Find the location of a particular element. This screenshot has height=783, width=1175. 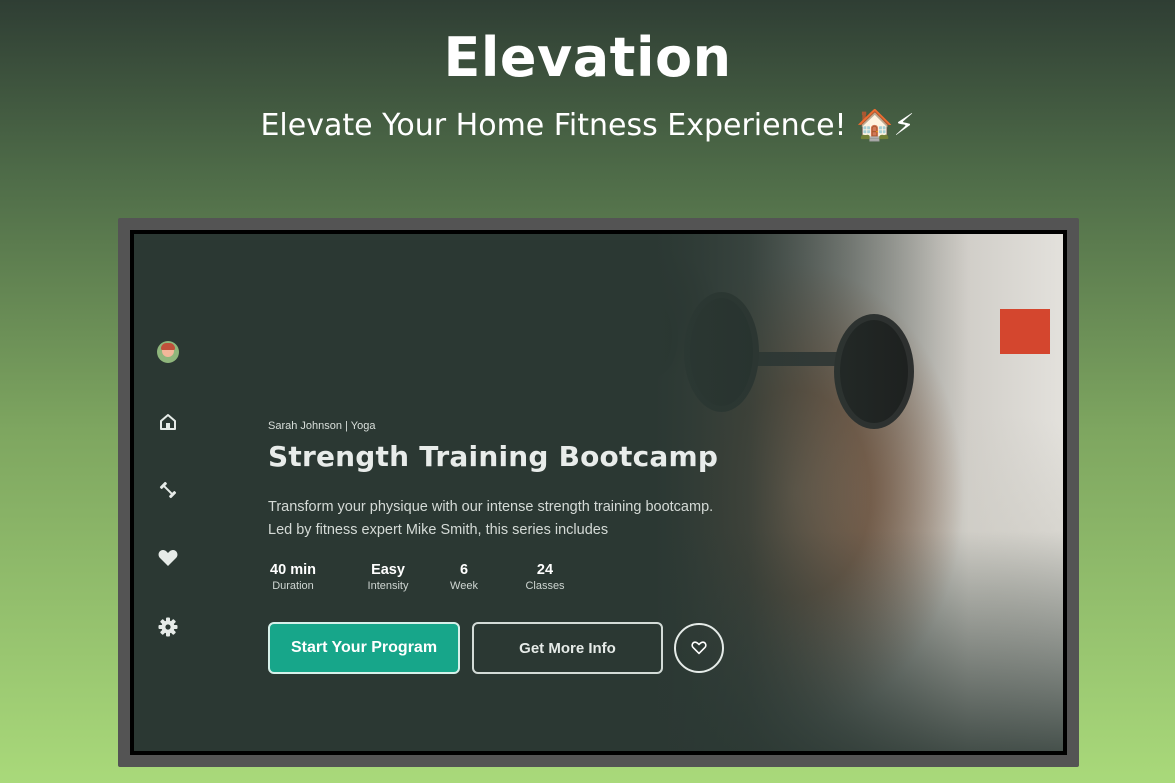

start-program-button: Start Your Program is located at coordinates (364, 648).